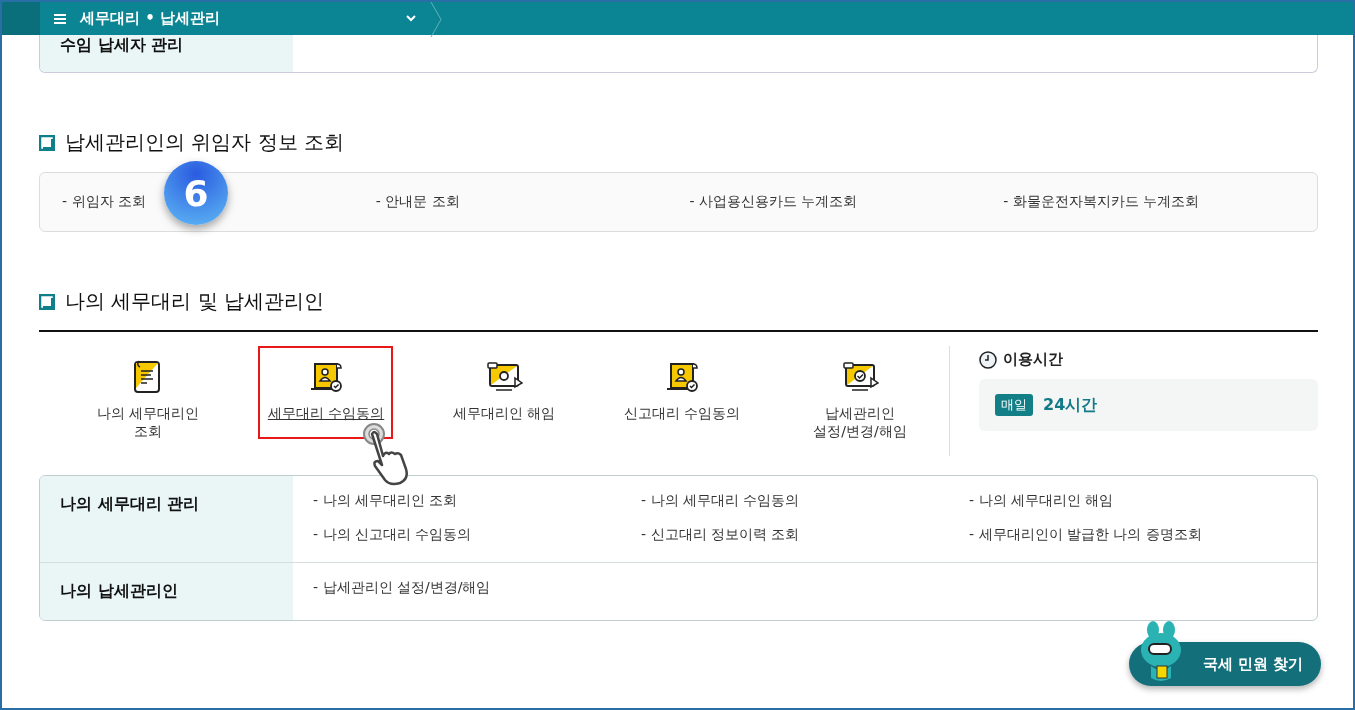 The width and height of the screenshot is (1355, 710). Describe the element at coordinates (1070, 405) in the screenshot. I see `hours-value: 24시간` at that location.